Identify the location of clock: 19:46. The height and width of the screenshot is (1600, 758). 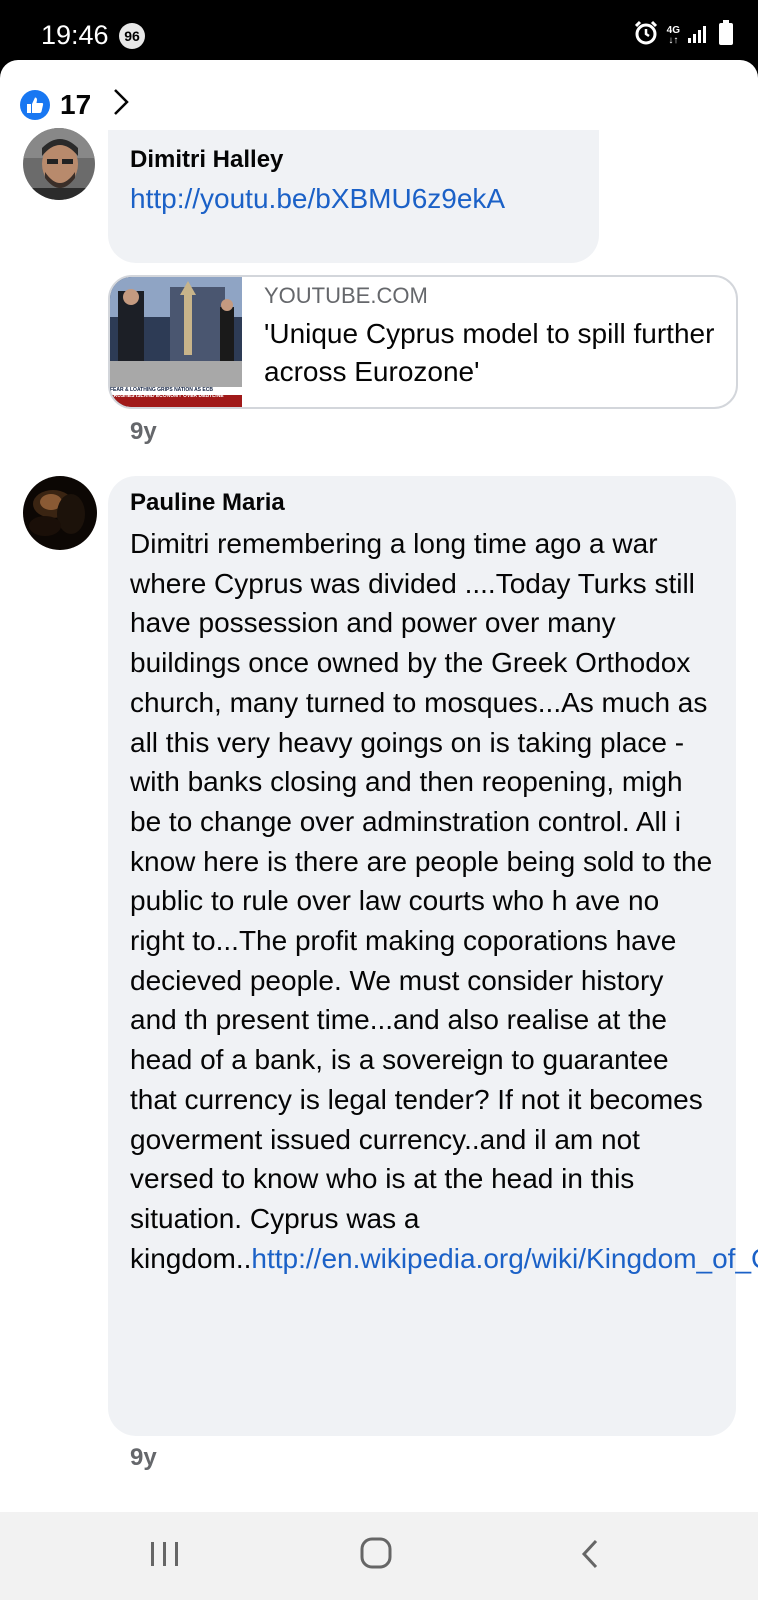
(75, 35).